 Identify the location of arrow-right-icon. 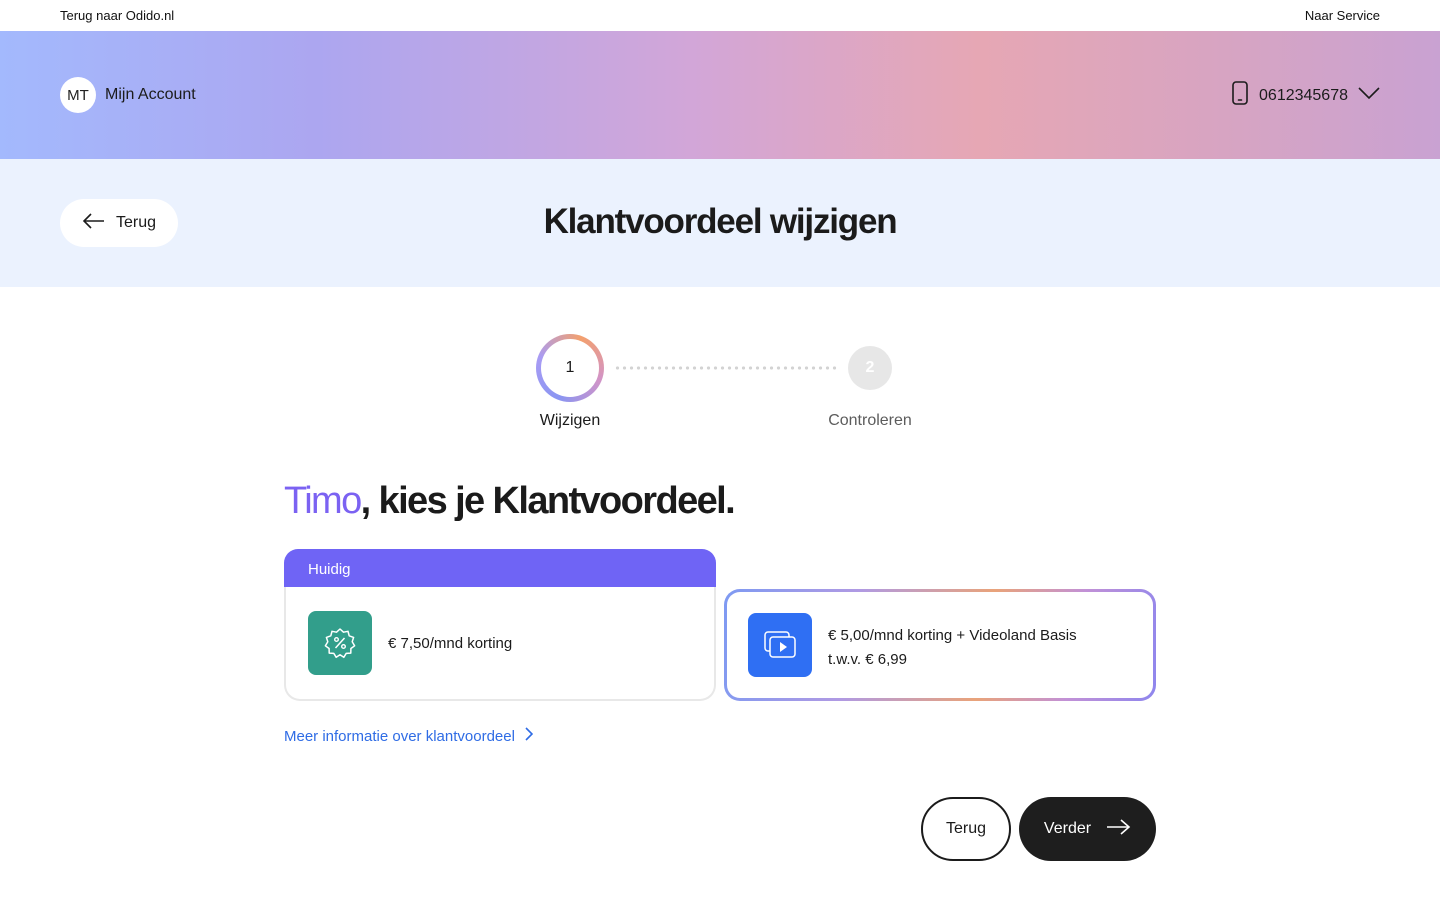
(1118, 829).